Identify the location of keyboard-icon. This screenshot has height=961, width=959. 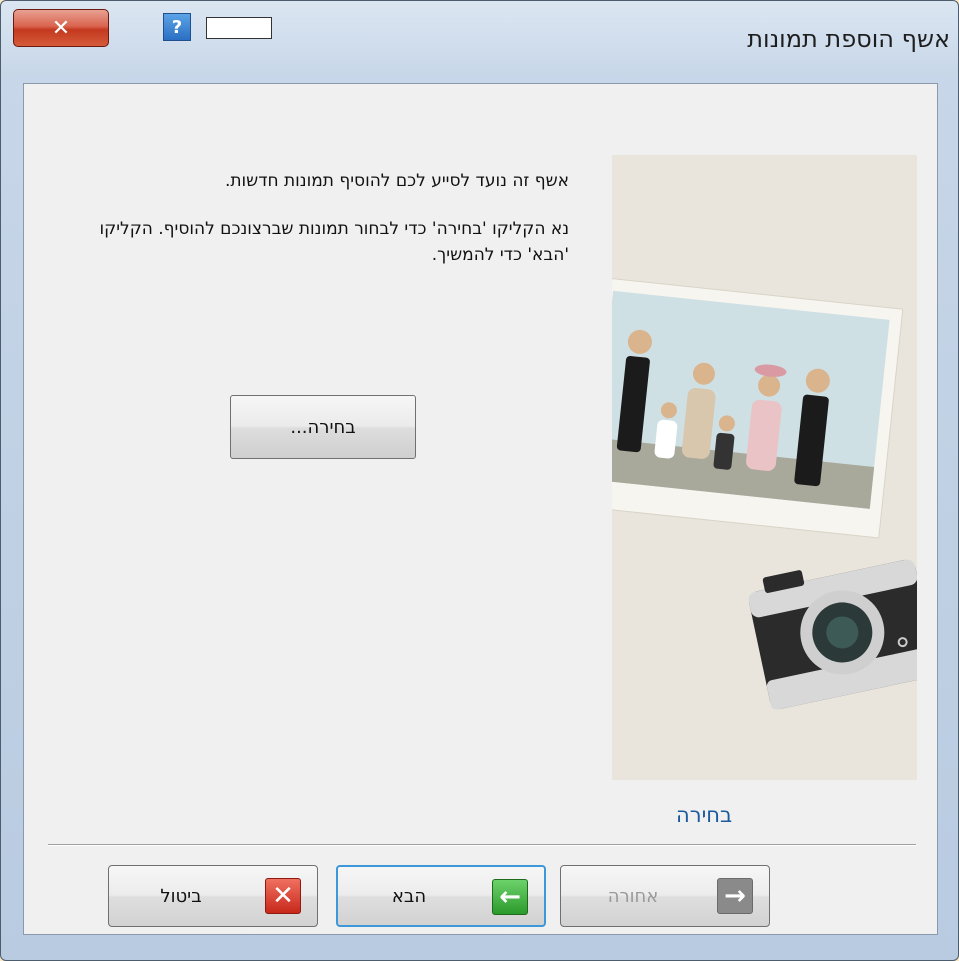
(239, 28).